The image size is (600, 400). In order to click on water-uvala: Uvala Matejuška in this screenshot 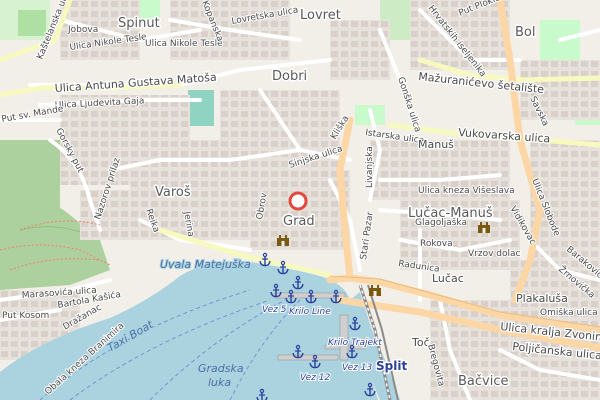, I will do `click(205, 264)`.